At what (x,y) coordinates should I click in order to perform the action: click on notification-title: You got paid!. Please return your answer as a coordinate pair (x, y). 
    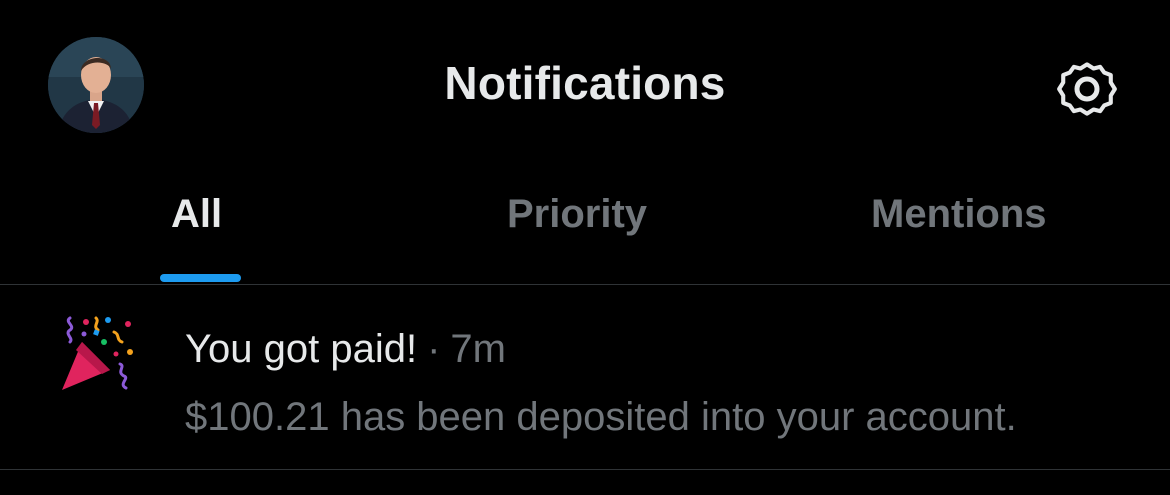
    Looking at the image, I should click on (301, 349).